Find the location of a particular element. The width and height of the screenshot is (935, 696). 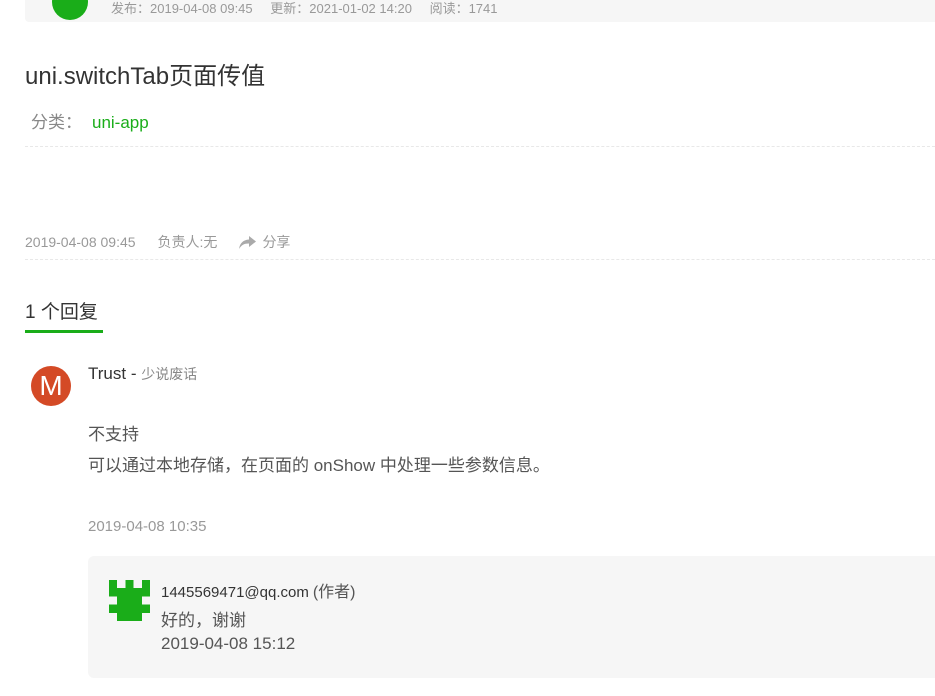

share-arrow-icon is located at coordinates (248, 242).